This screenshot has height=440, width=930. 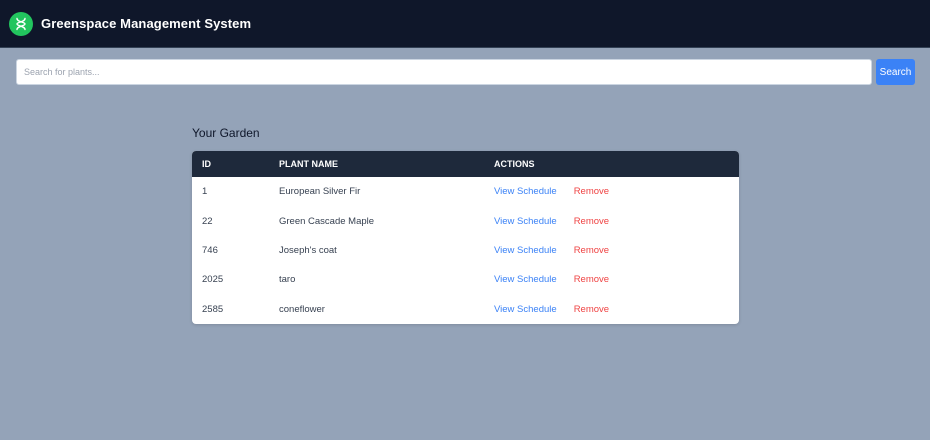 I want to click on table-row: 2585 coneflower View Schedule Remove, so click(x=465, y=309).